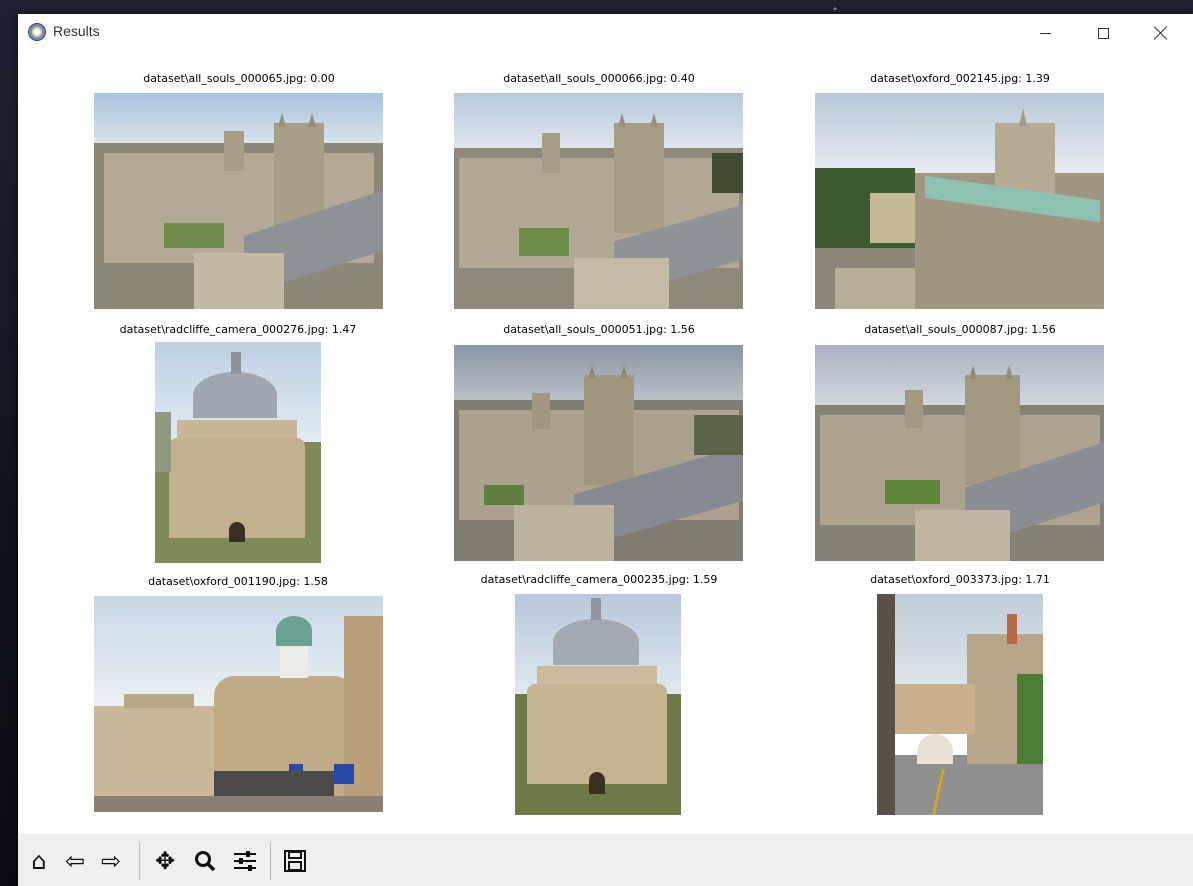 The image size is (1193, 886). I want to click on navigation-toolbar: ⌂ ⇦ ⇨ ✥, so click(605, 860).